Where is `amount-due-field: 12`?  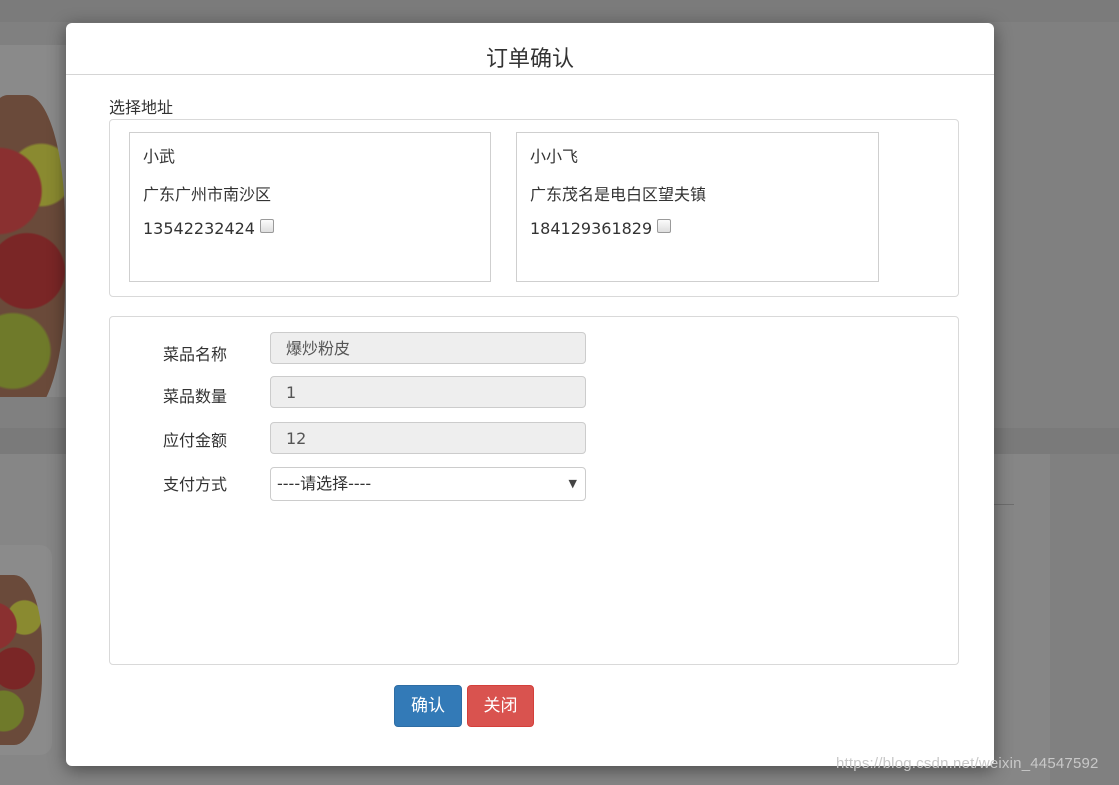
amount-due-field: 12 is located at coordinates (428, 438).